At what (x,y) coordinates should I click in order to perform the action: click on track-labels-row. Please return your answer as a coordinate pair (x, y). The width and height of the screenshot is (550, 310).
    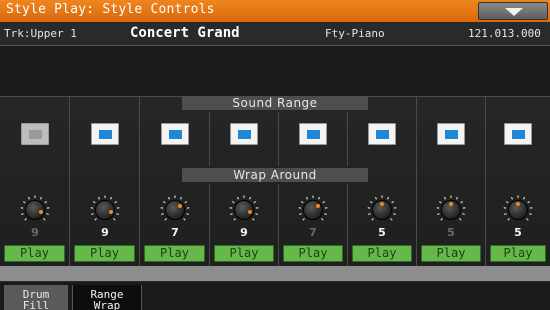
    Looking at the image, I should click on (275, 273).